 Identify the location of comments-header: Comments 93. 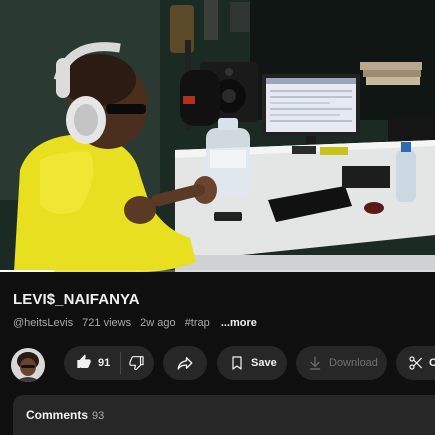
(65, 415).